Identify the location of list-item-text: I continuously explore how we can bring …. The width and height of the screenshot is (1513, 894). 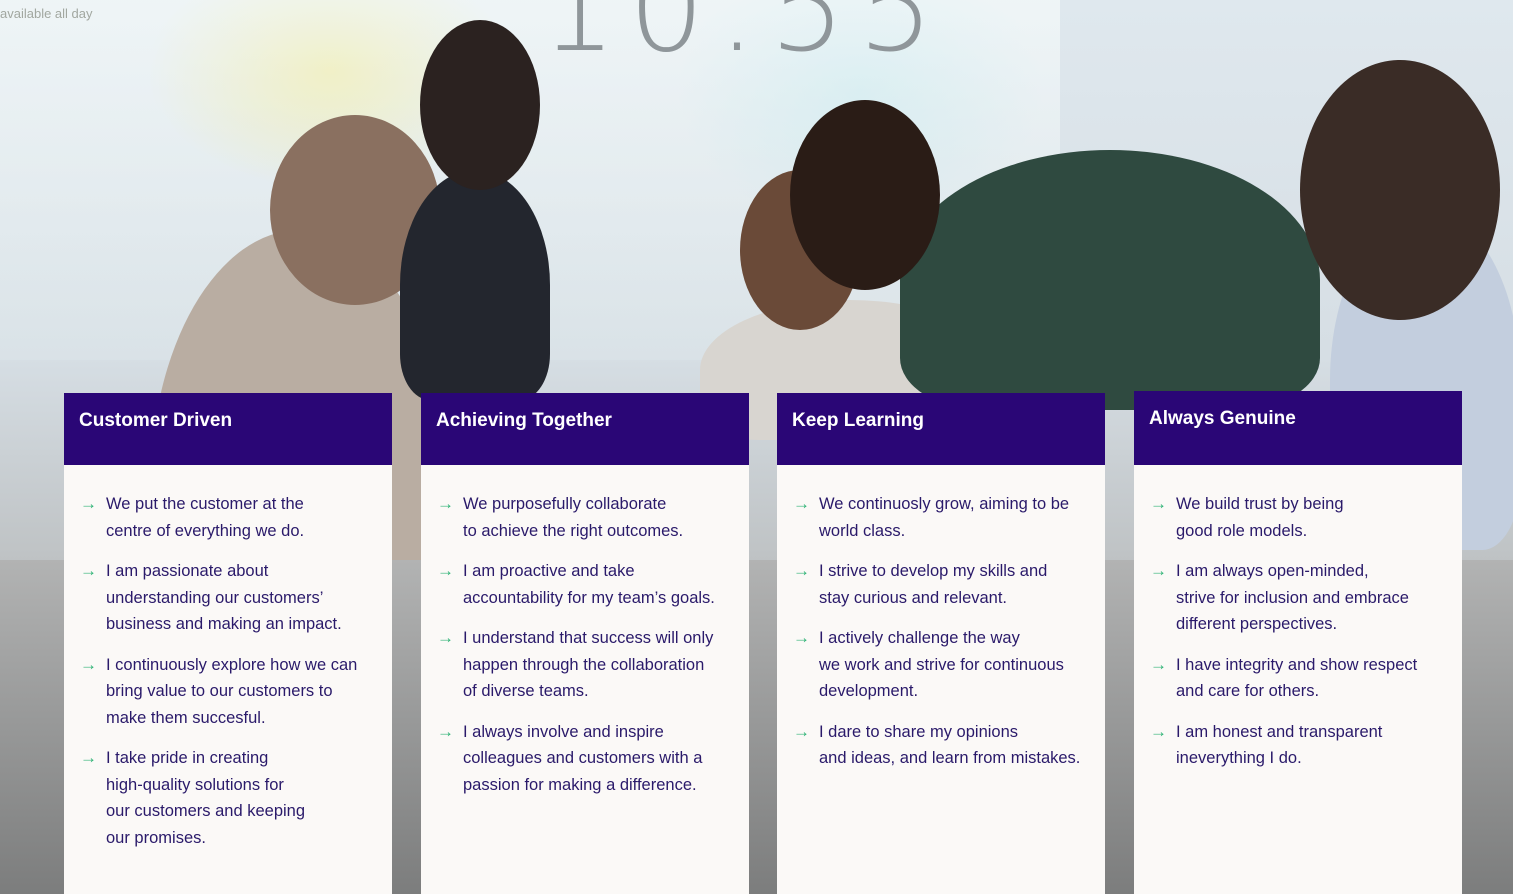
(232, 691).